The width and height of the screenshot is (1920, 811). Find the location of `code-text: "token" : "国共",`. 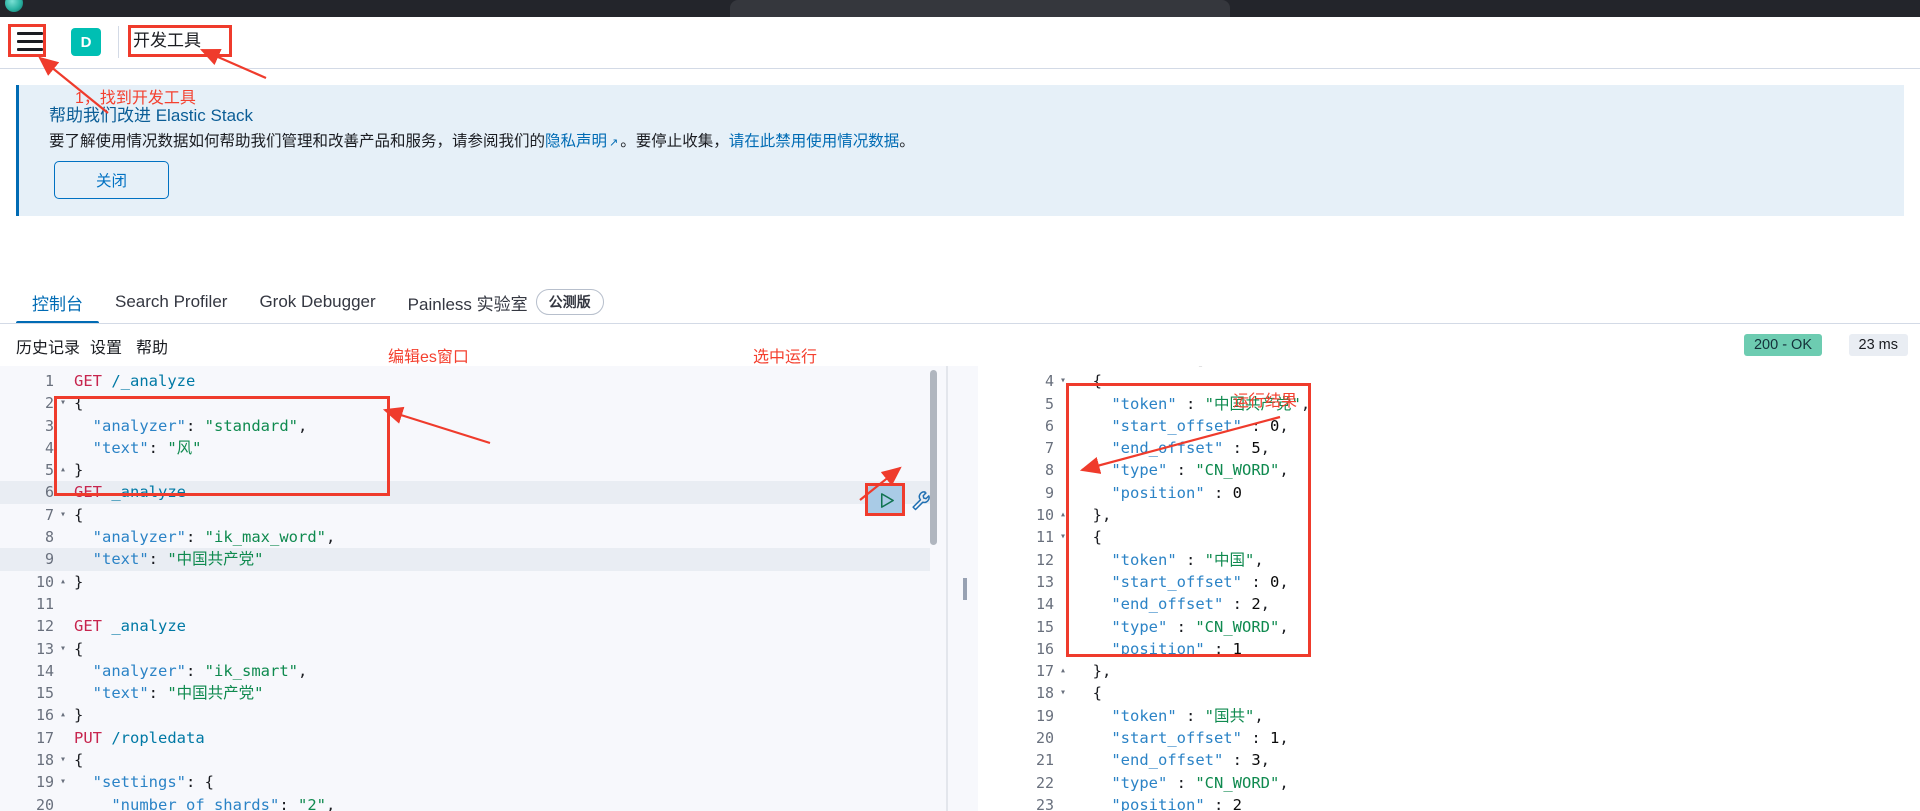

code-text: "token" : "国共", is located at coordinates (1168, 716).